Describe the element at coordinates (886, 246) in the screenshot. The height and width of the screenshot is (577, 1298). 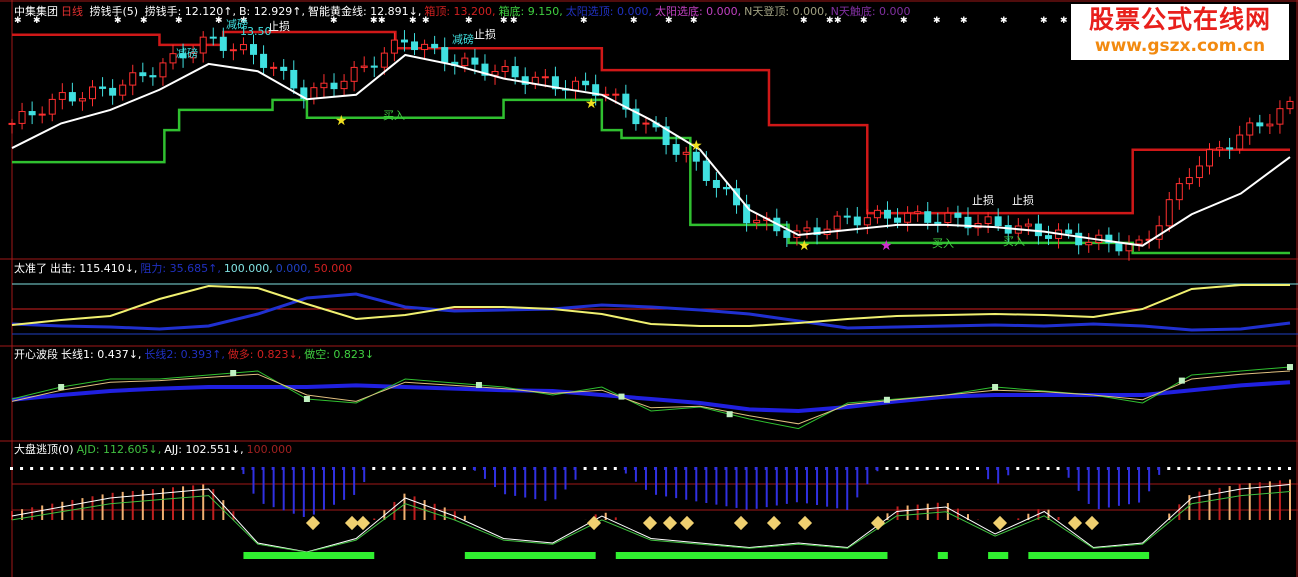
I see `star-icon: ★` at that location.